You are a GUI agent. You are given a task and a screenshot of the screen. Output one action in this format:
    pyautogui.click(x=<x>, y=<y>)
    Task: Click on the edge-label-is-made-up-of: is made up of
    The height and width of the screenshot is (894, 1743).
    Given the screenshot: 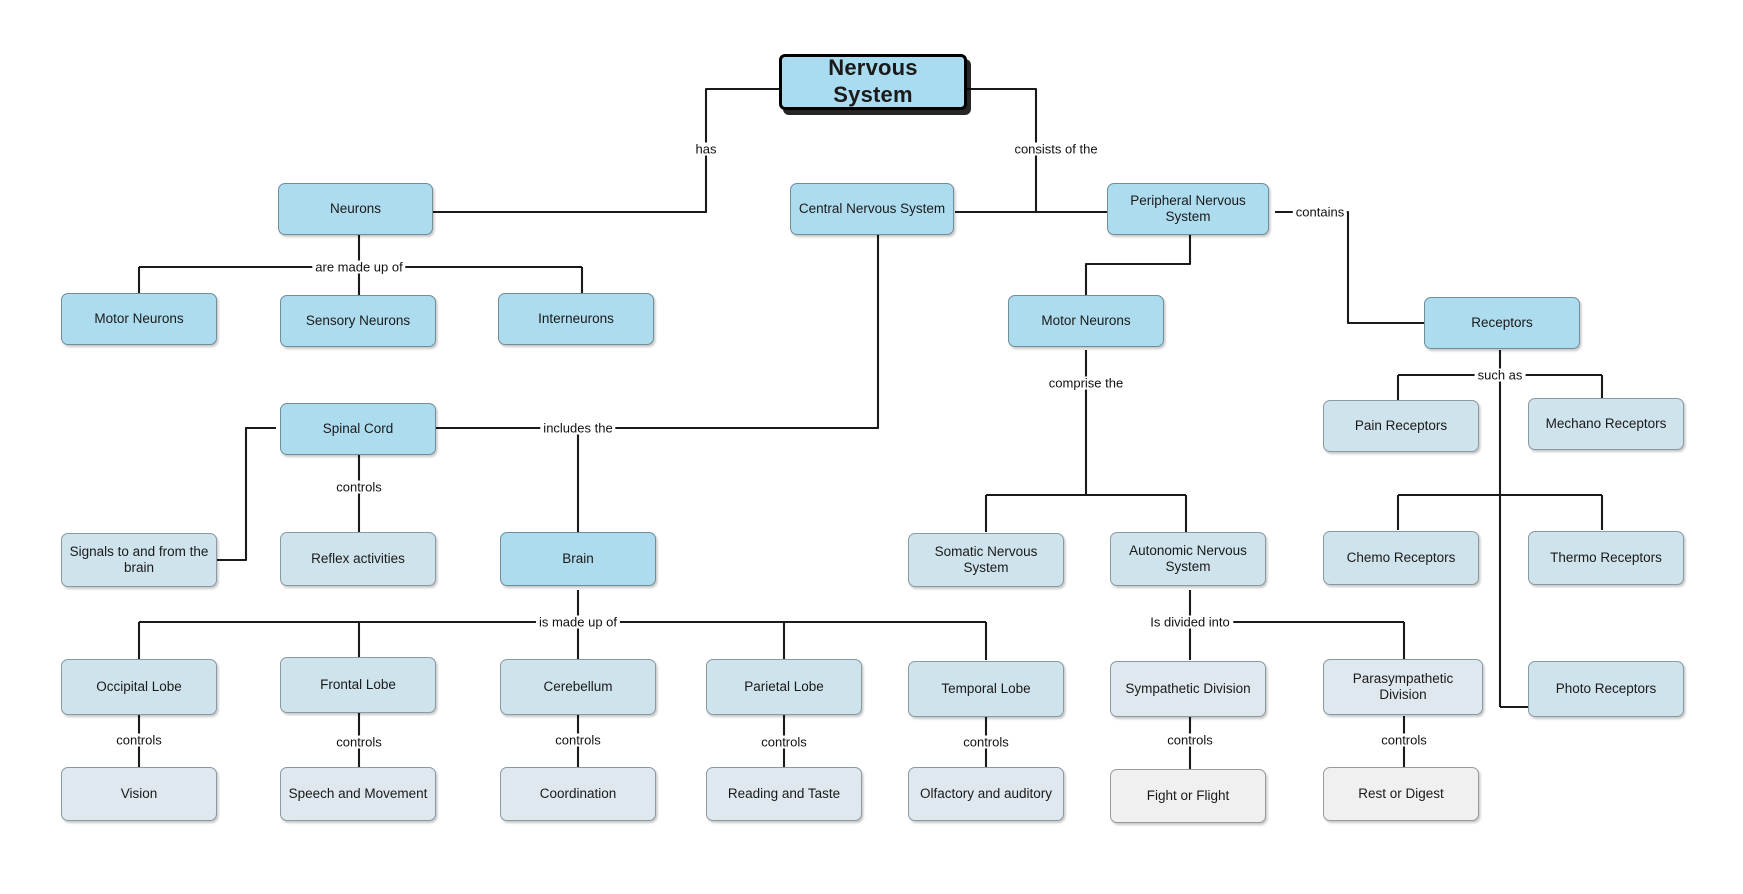 What is the action you would take?
    pyautogui.click(x=578, y=622)
    